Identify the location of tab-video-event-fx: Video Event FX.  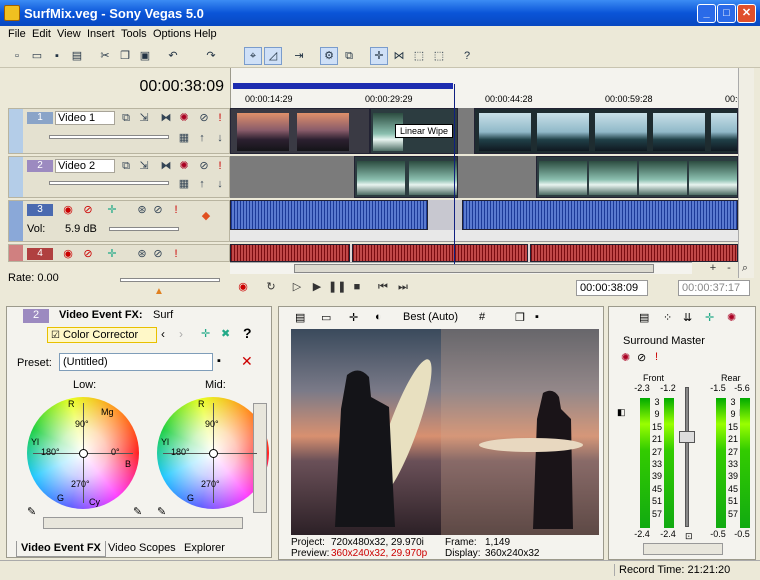
(61, 549).